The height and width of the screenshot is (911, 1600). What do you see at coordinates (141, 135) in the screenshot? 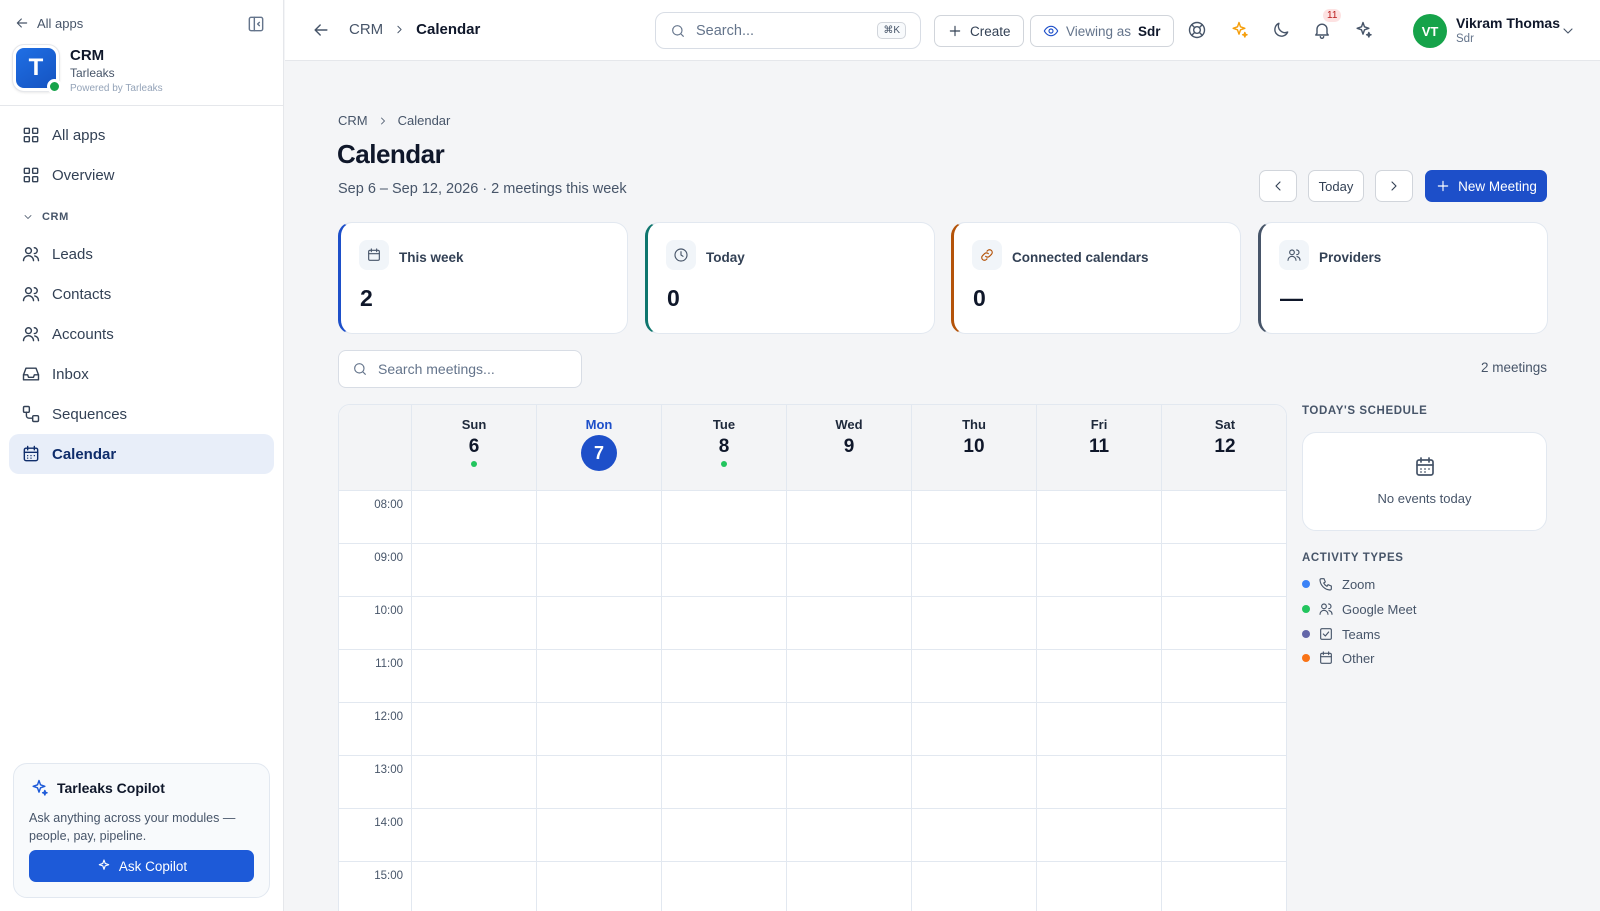
I see `sidebar-item-all-apps: All apps` at bounding box center [141, 135].